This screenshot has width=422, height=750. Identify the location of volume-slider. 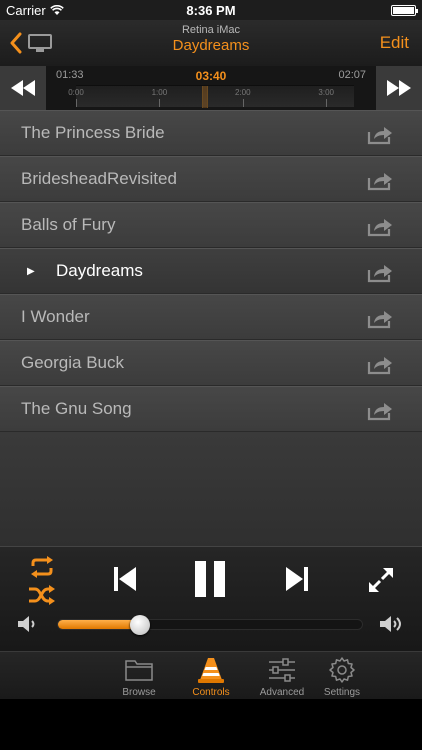
(210, 625).